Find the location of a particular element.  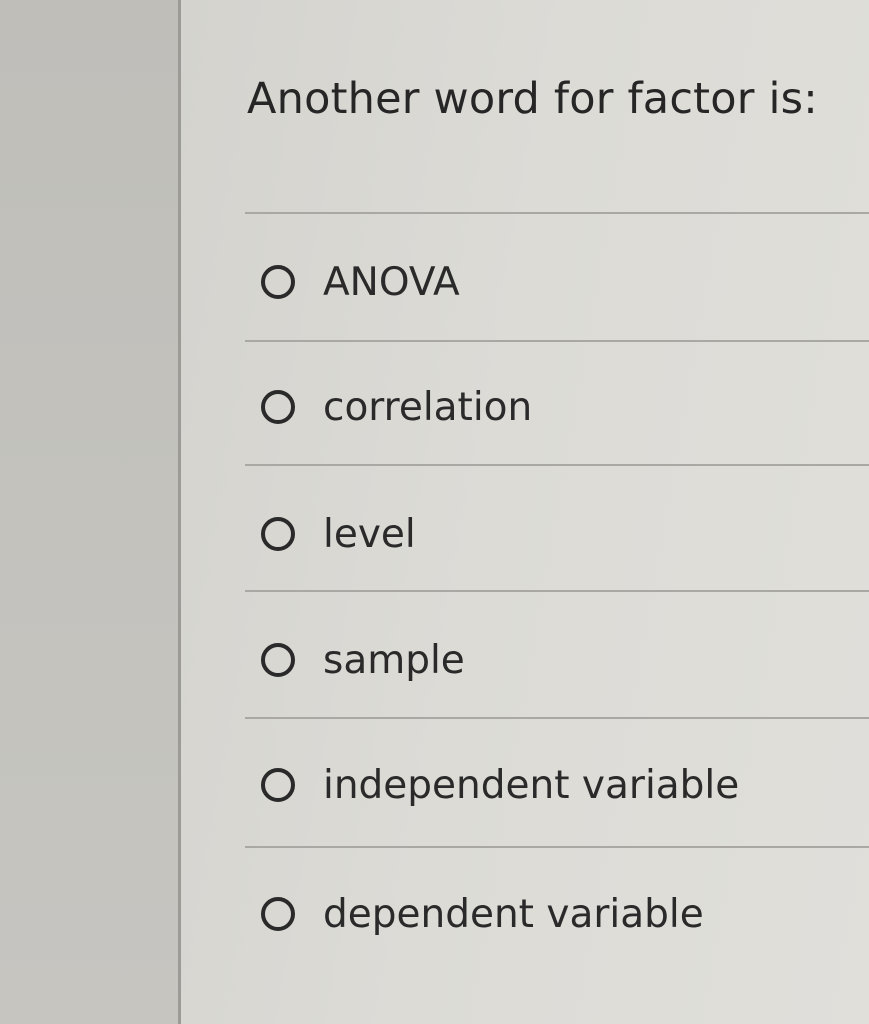

option-correlation: correlation is located at coordinates (396, 407).